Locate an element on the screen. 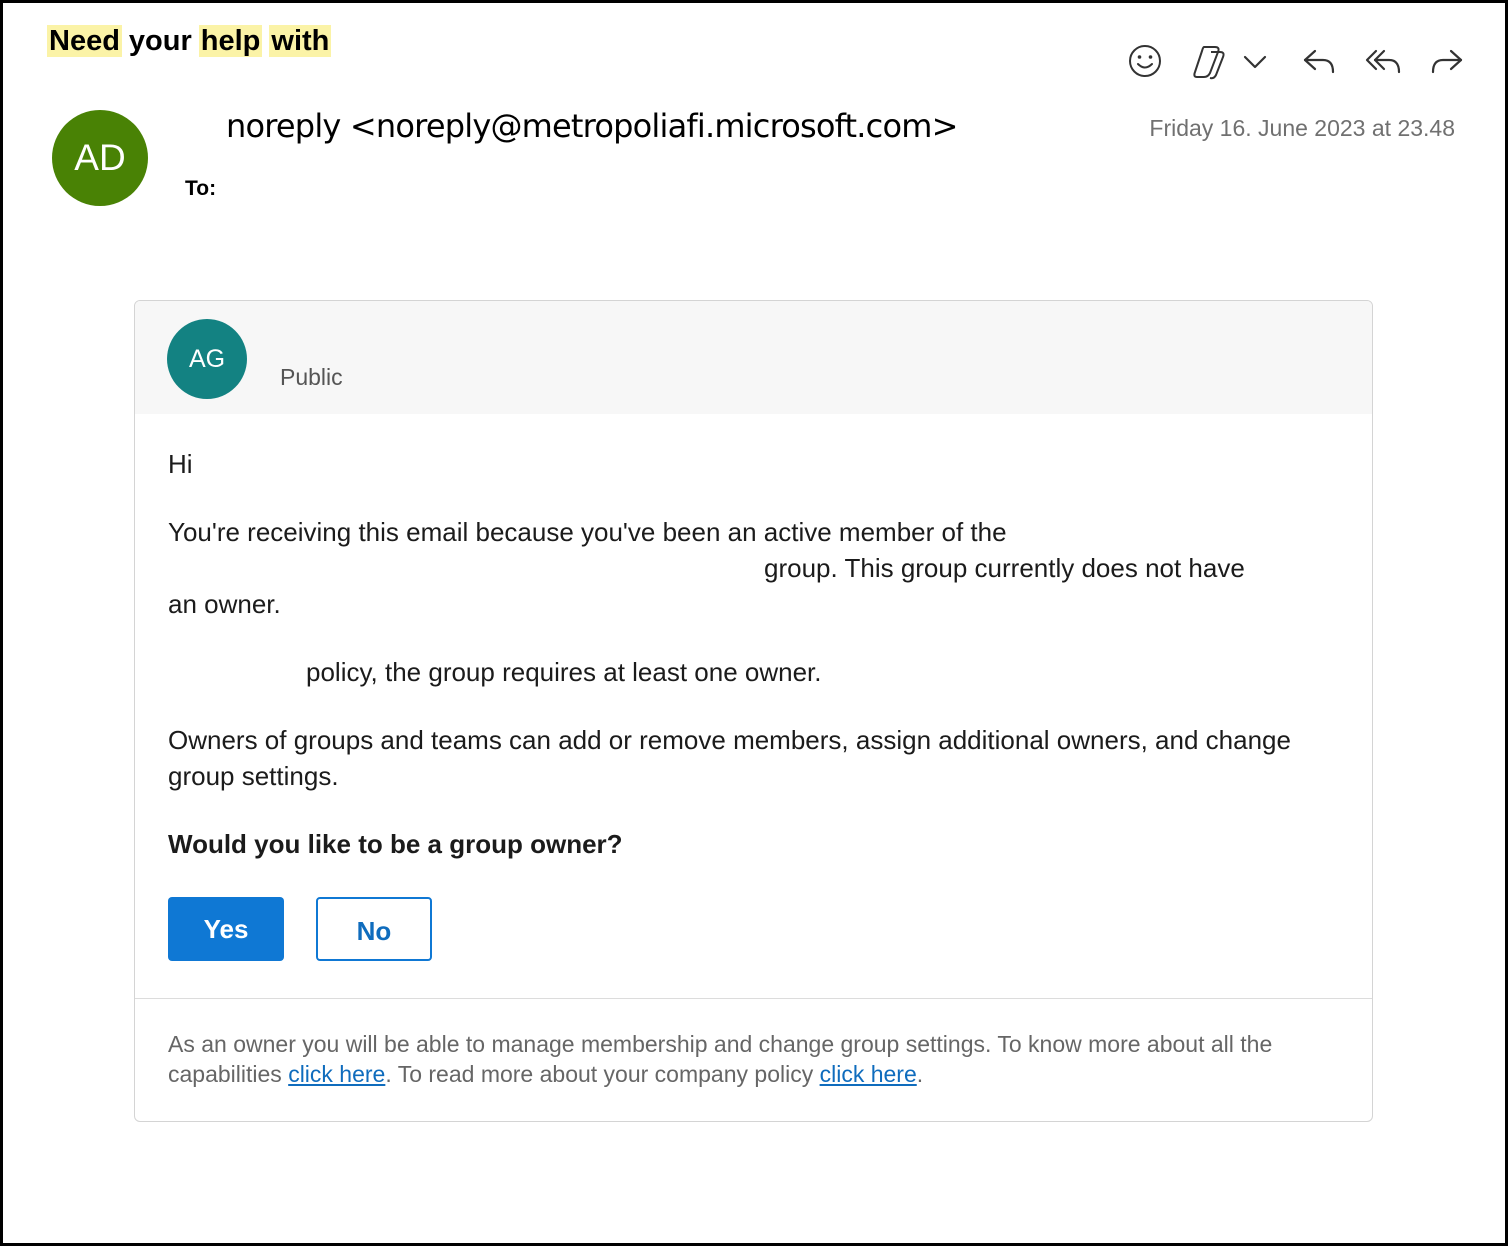 Image resolution: width=1508 pixels, height=1246 pixels. subject-word: with is located at coordinates (300, 41).